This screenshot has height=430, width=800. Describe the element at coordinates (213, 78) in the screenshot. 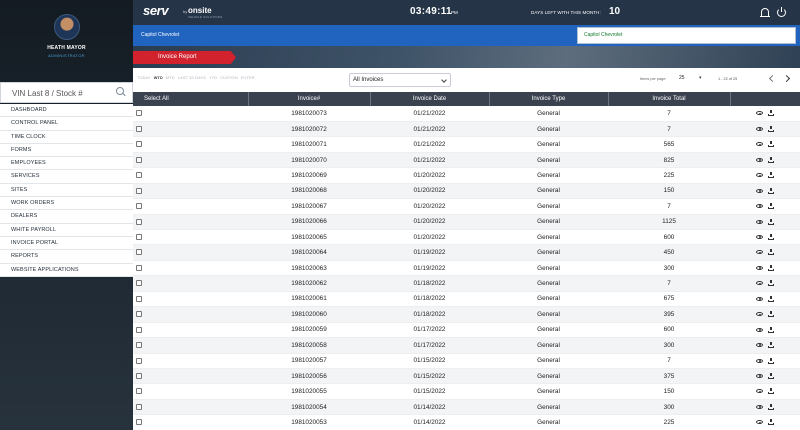

I see `range-ytd: YTD` at that location.